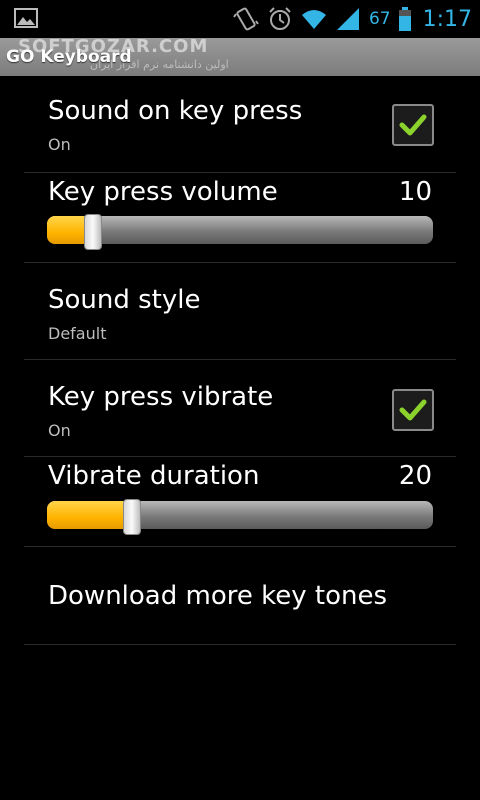 The height and width of the screenshot is (800, 480). I want to click on volume-value: 10, so click(415, 192).